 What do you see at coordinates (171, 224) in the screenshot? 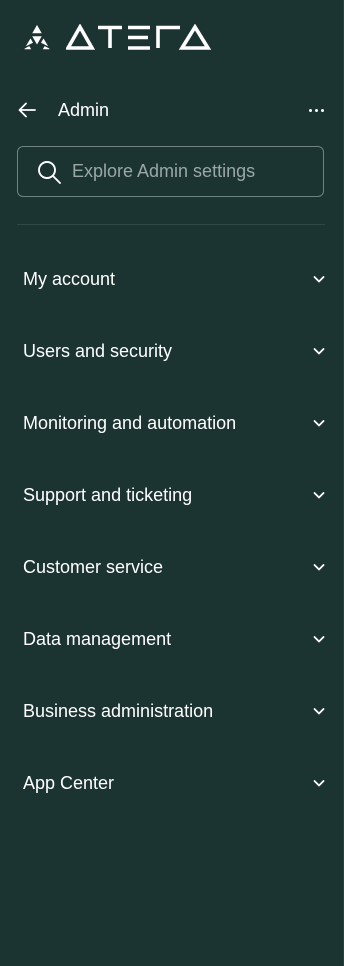
I see `divider` at bounding box center [171, 224].